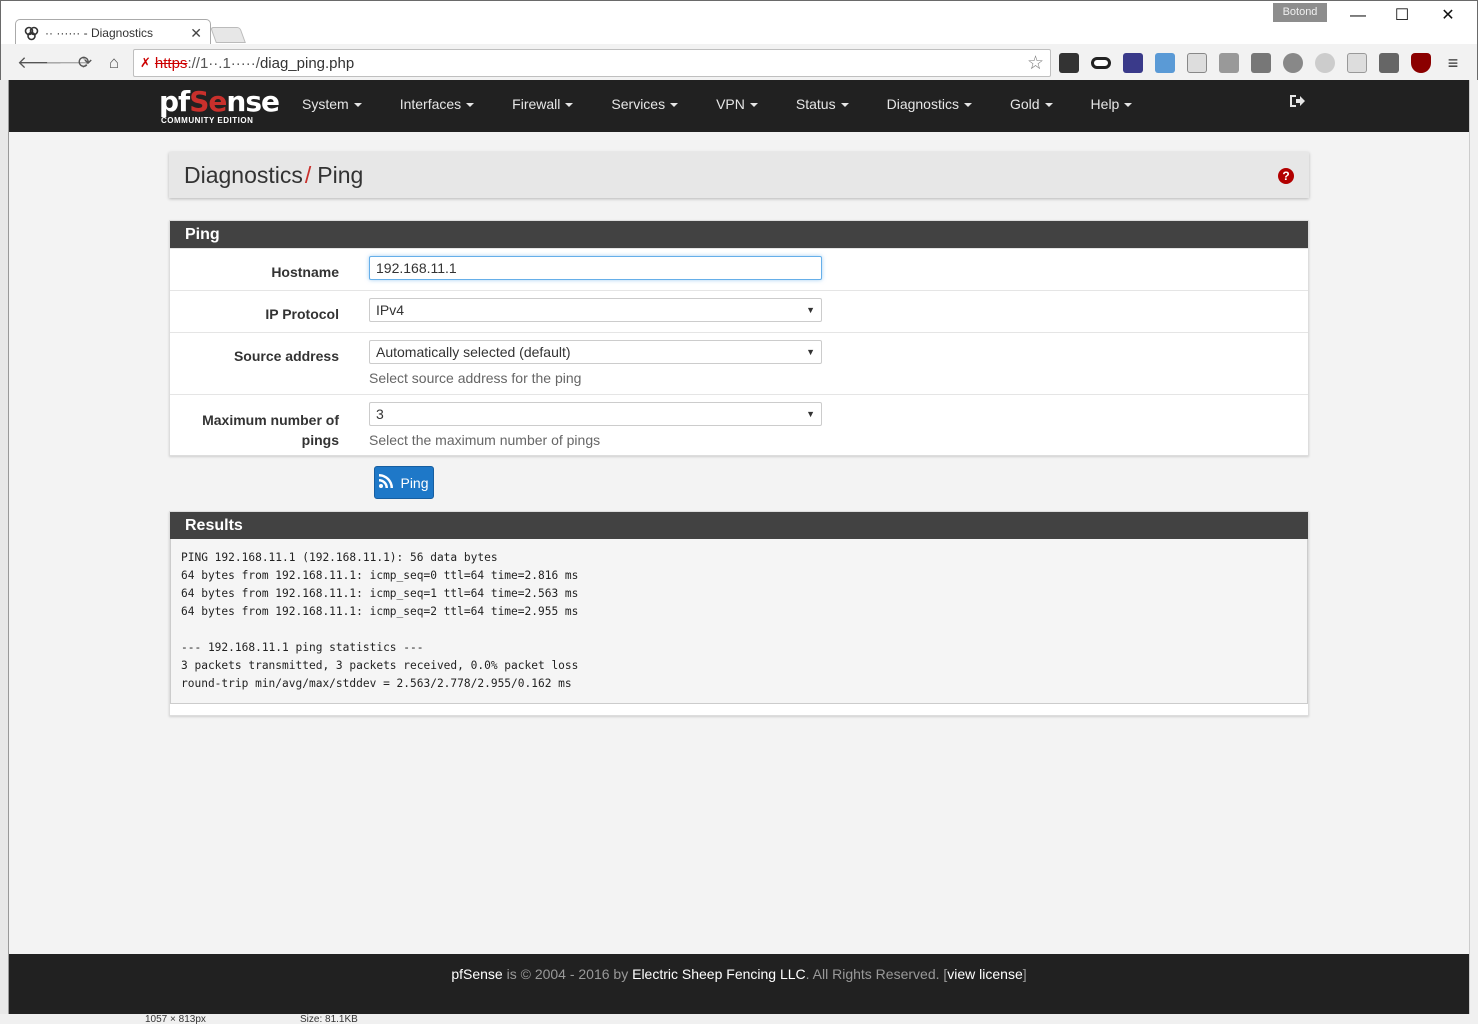 The height and width of the screenshot is (1024, 1478). I want to click on breadcrumb-panel: Diagnostics/Ping ?, so click(739, 175).